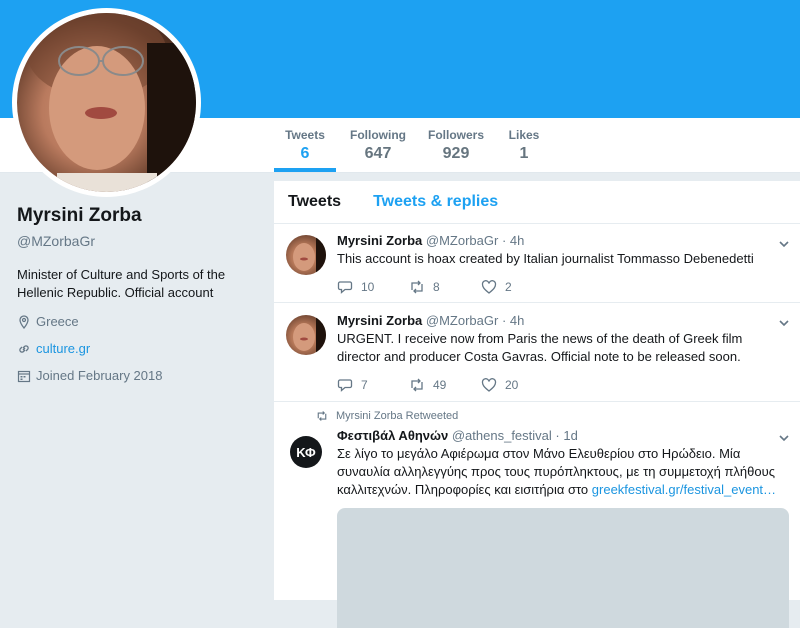 This screenshot has width=800, height=628. What do you see at coordinates (63, 348) in the screenshot?
I see `profile-website-link: culture.gr` at bounding box center [63, 348].